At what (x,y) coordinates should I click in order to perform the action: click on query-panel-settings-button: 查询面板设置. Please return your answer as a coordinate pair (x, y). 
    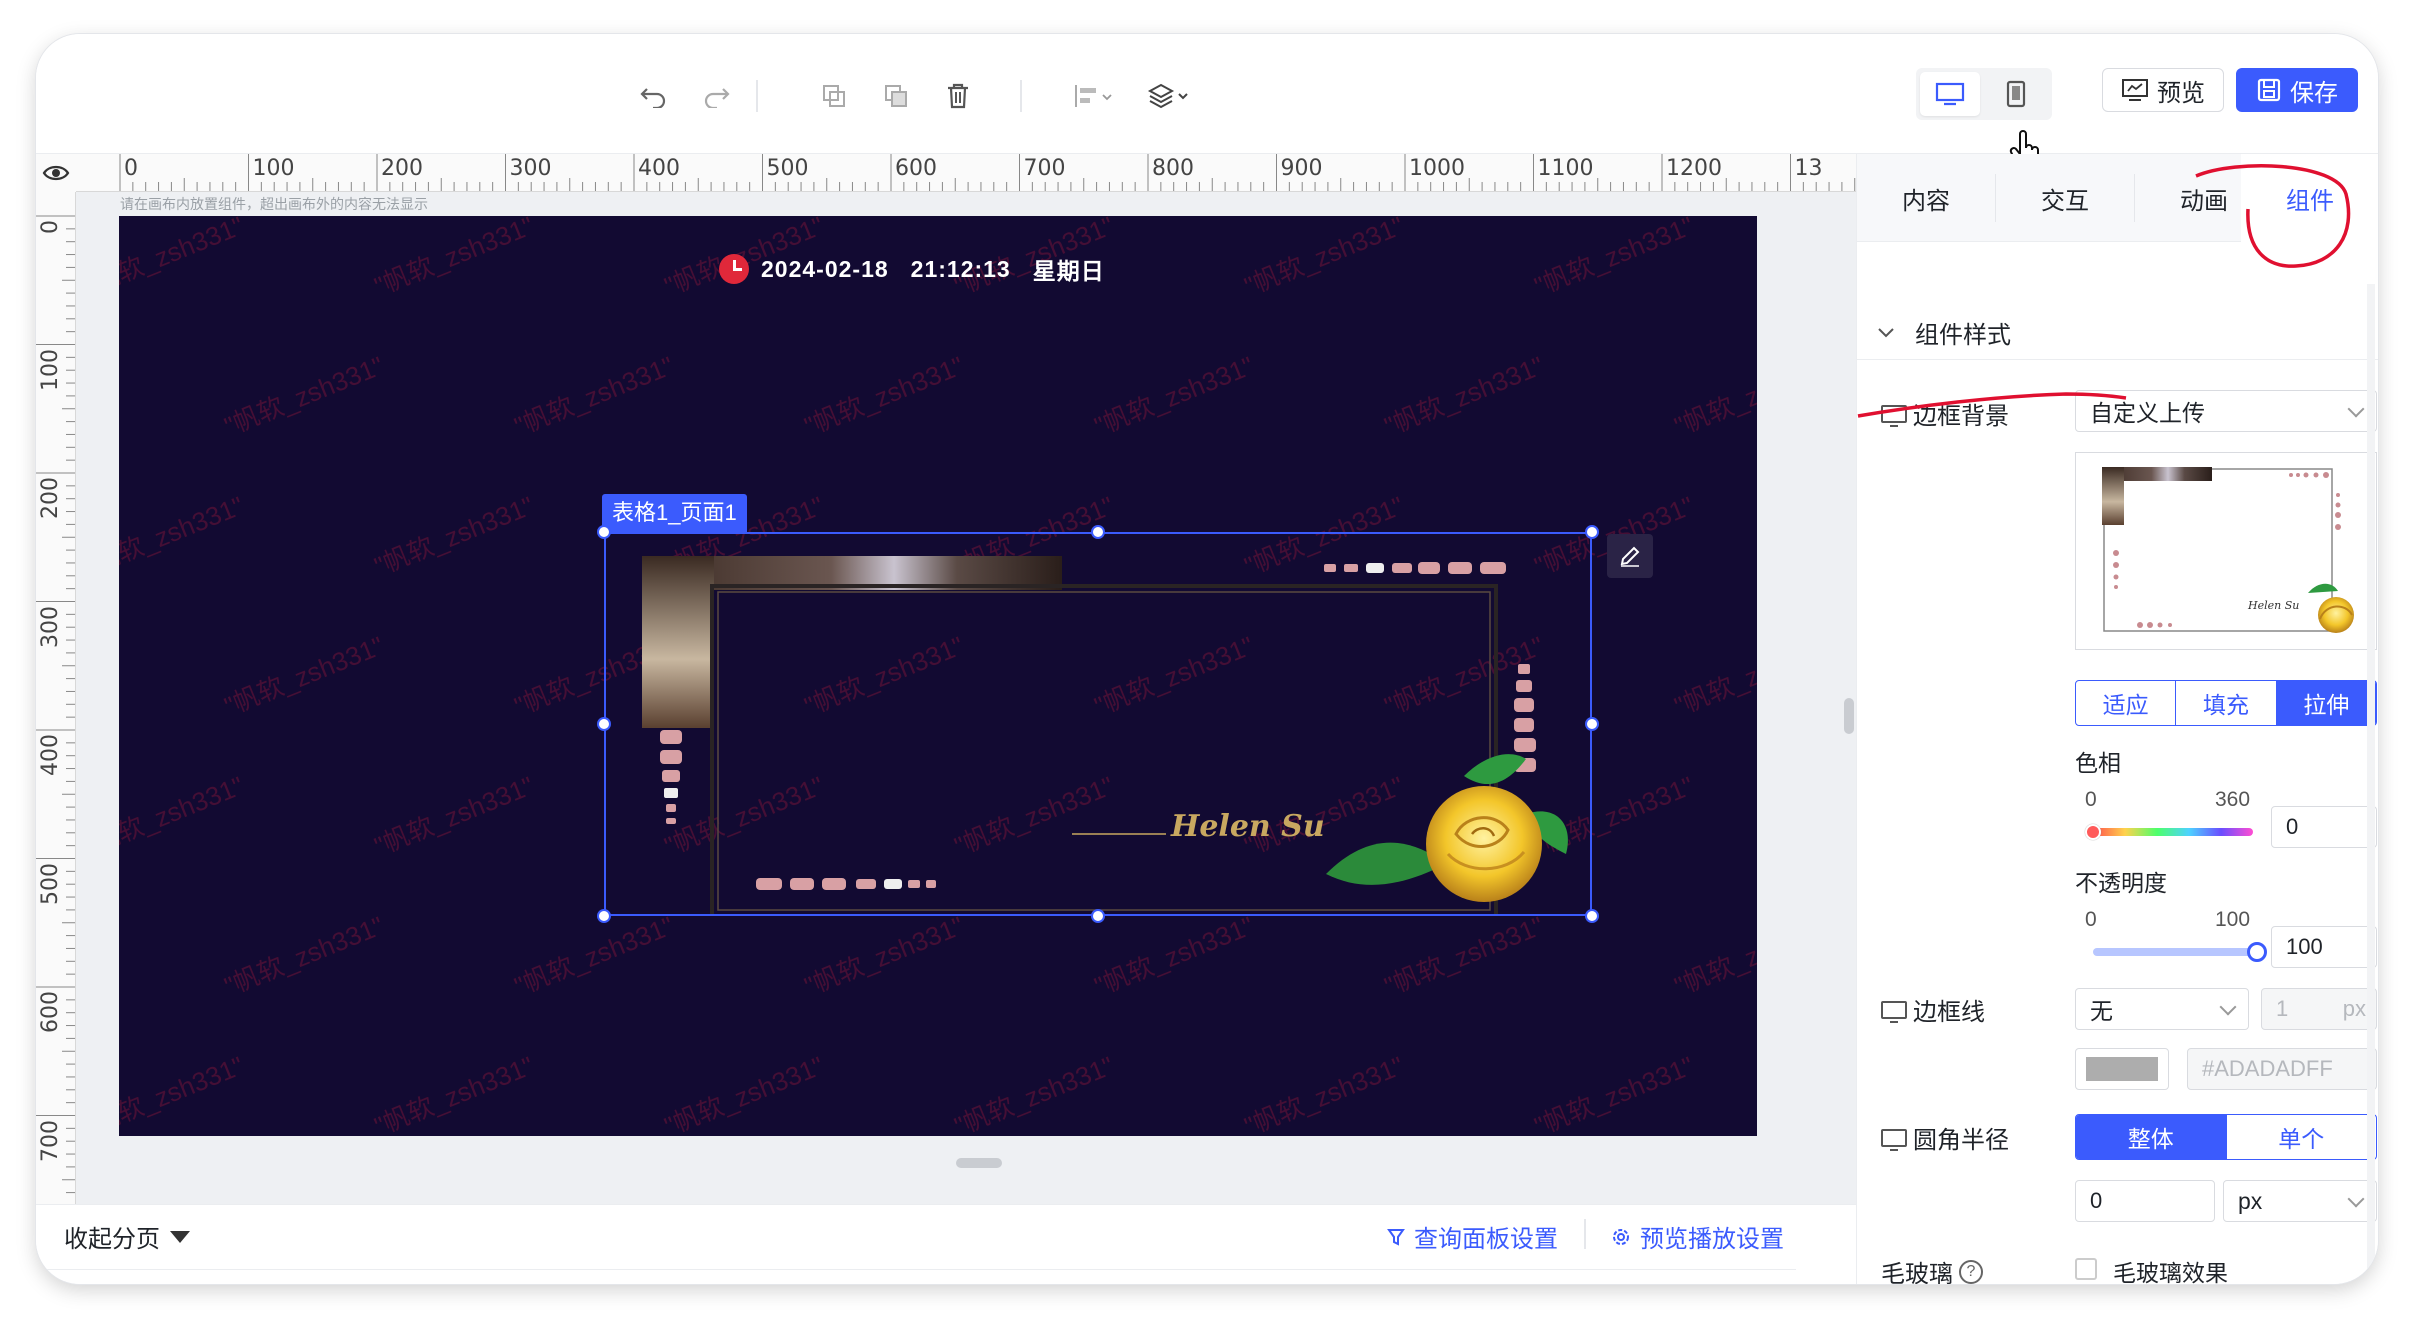
    Looking at the image, I should click on (1472, 1236).